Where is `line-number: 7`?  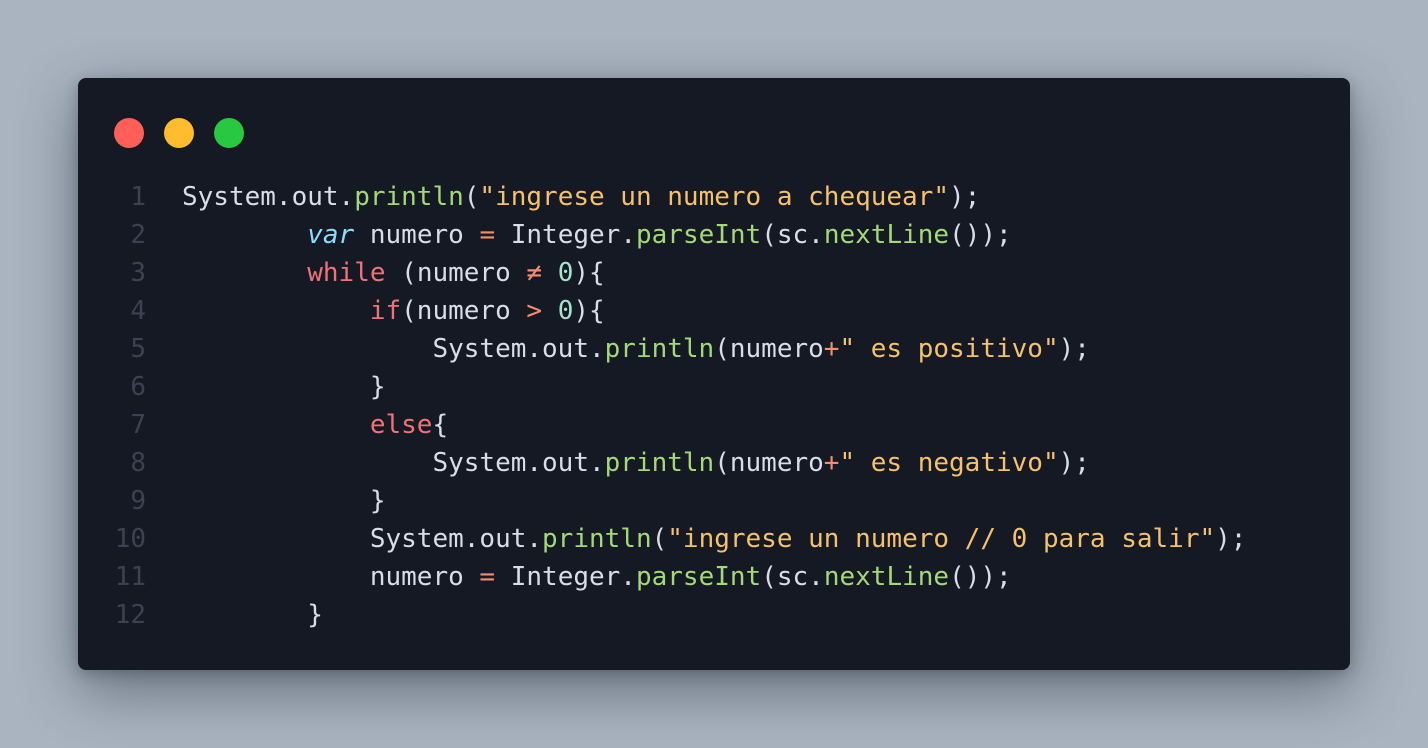
line-number: 7 is located at coordinates (138, 425).